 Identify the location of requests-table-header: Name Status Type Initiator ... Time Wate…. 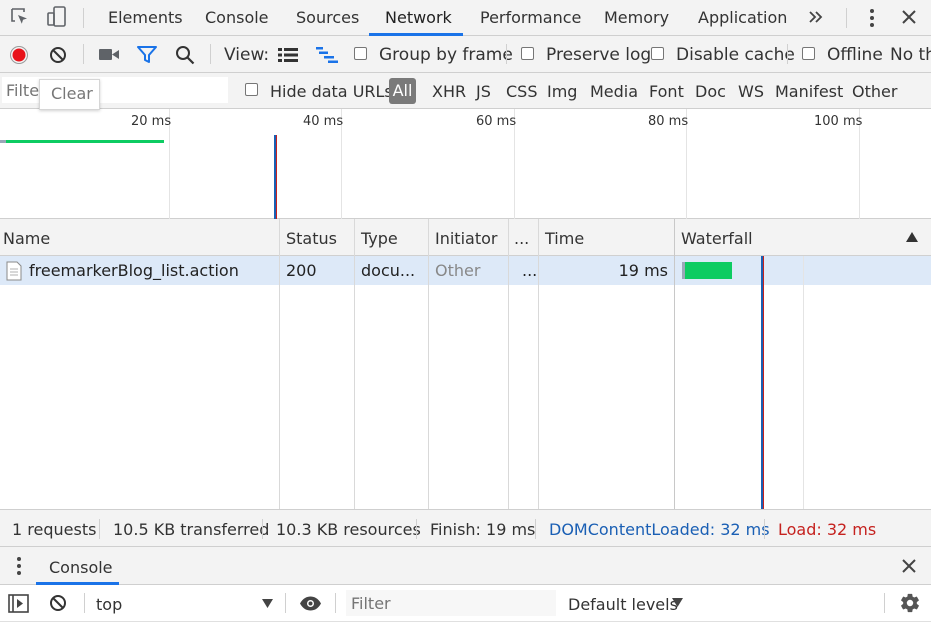
(465, 237).